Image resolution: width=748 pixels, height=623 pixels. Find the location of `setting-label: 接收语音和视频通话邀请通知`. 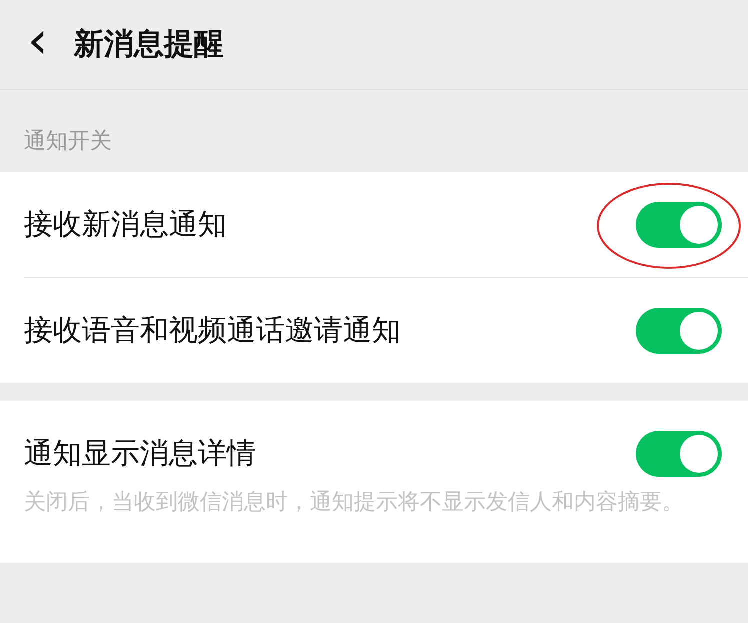

setting-label: 接收语音和视频通话邀请通知 is located at coordinates (212, 330).